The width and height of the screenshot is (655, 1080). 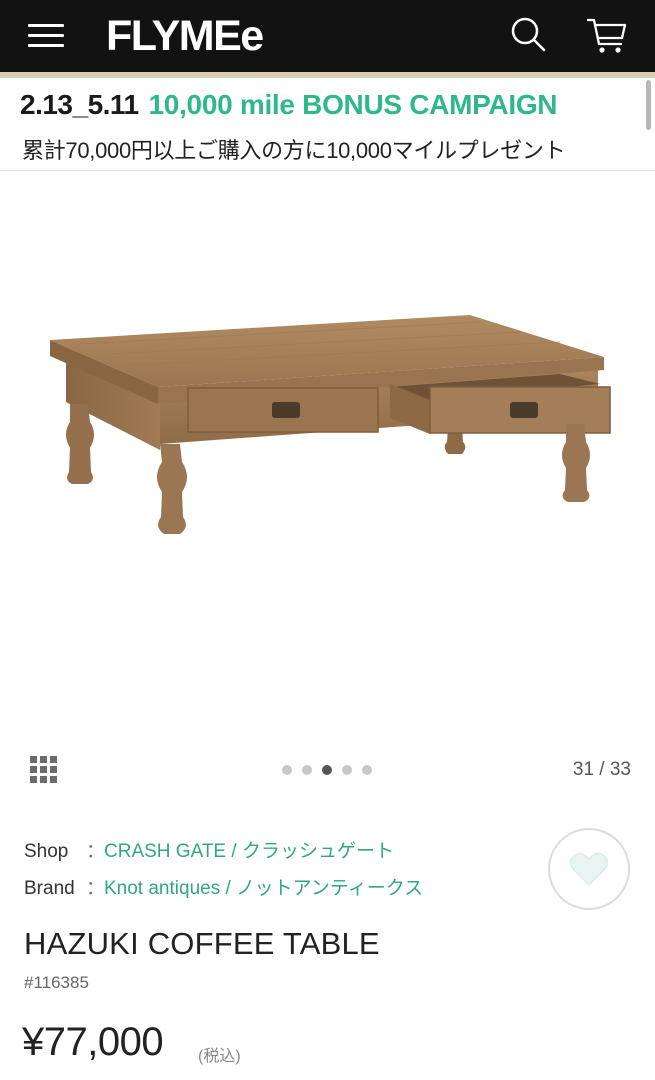 I want to click on cart-icon, so click(x=607, y=35).